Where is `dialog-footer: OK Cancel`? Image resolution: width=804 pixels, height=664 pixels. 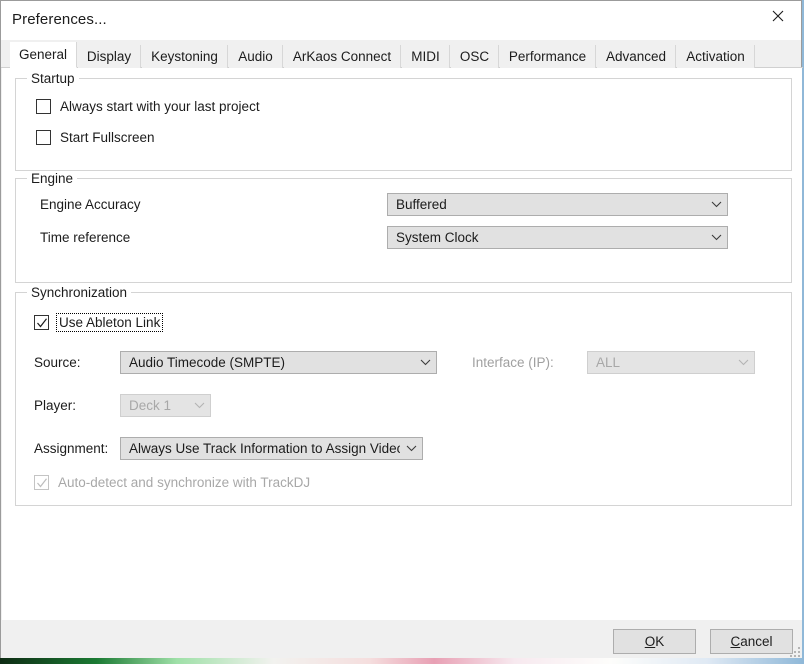 dialog-footer: OK Cancel is located at coordinates (402, 639).